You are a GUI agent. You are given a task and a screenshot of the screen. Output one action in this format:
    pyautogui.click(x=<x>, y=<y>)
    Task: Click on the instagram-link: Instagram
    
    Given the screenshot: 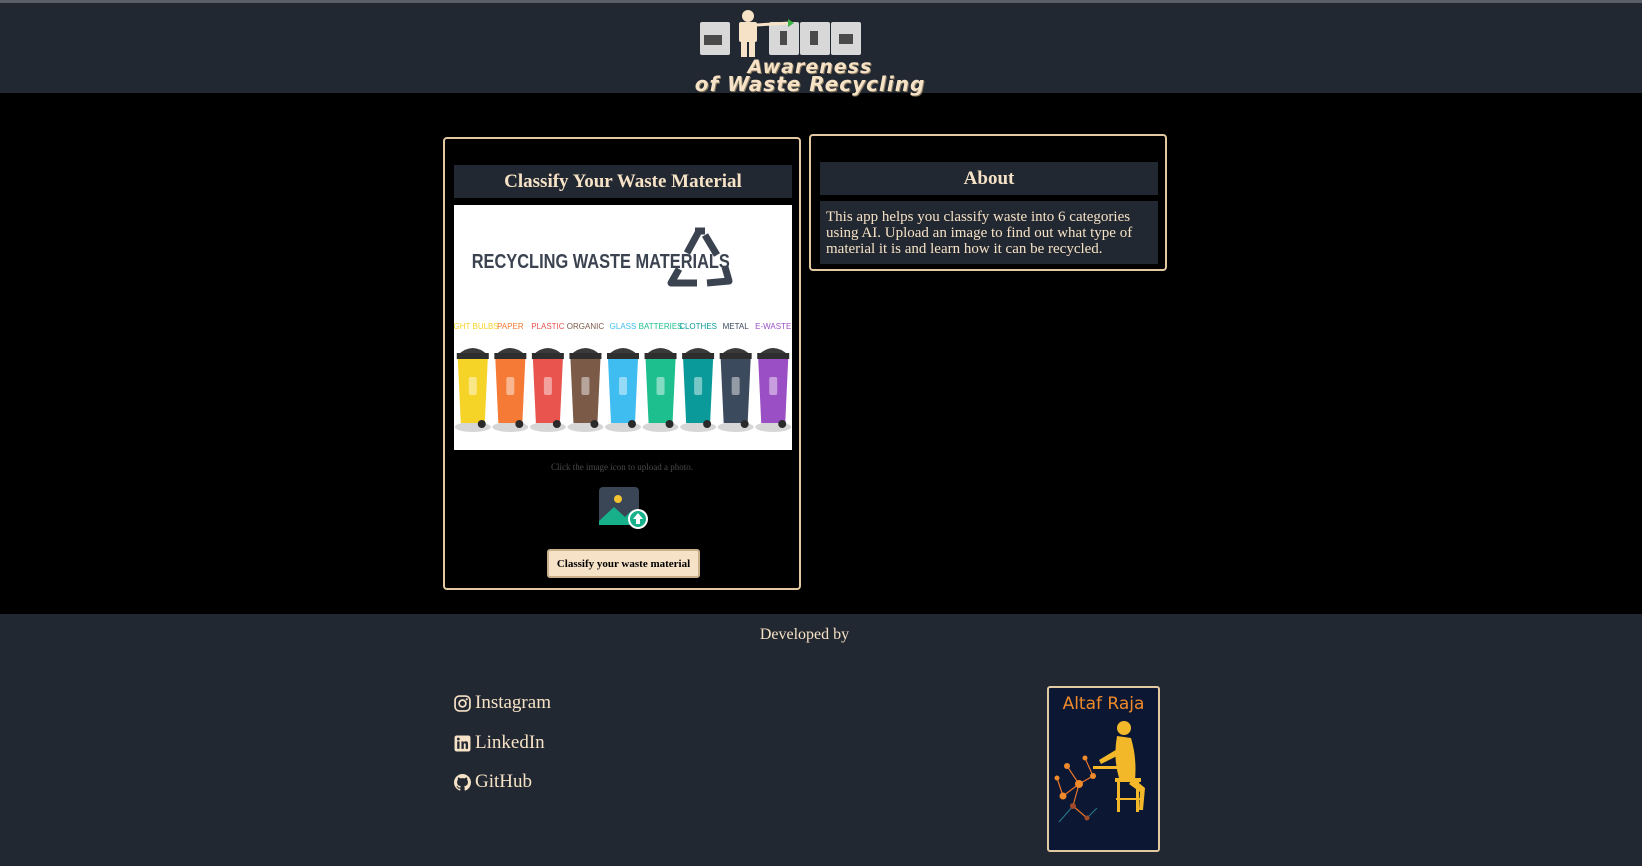 What is the action you would take?
    pyautogui.click(x=502, y=703)
    